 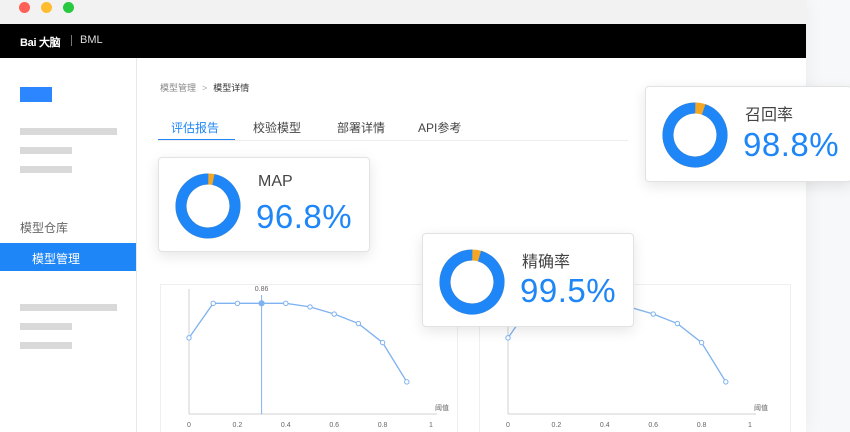 I want to click on tab-api-reference: API参考, so click(x=439, y=127).